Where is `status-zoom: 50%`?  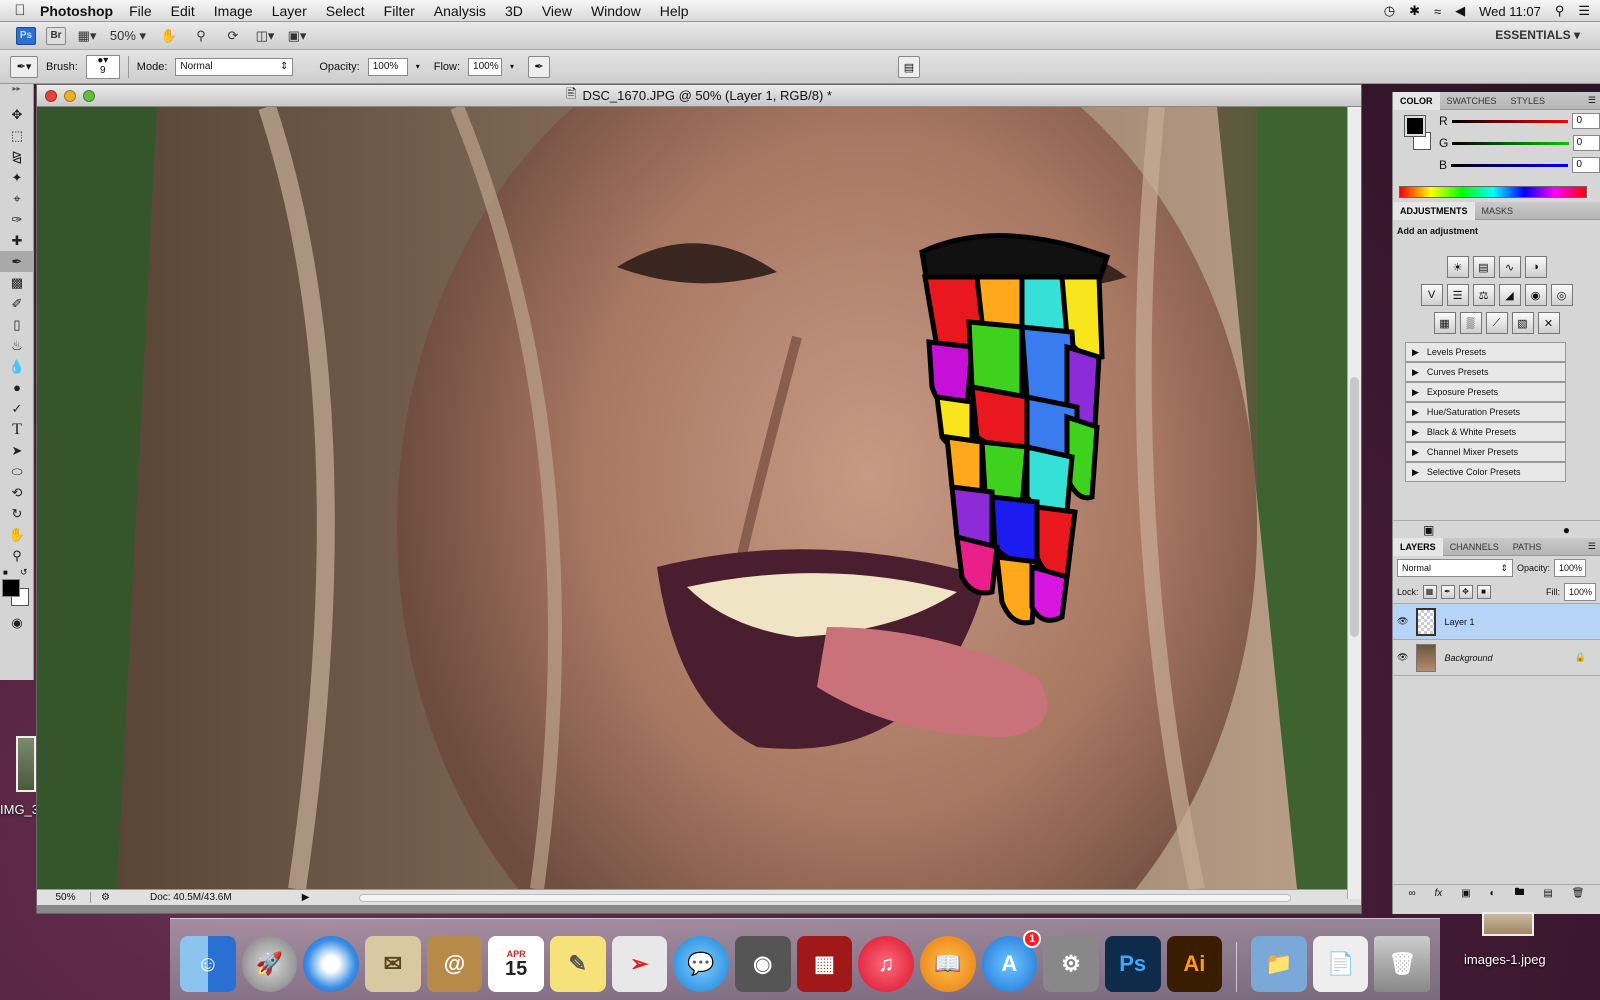
status-zoom: 50% is located at coordinates (66, 897).